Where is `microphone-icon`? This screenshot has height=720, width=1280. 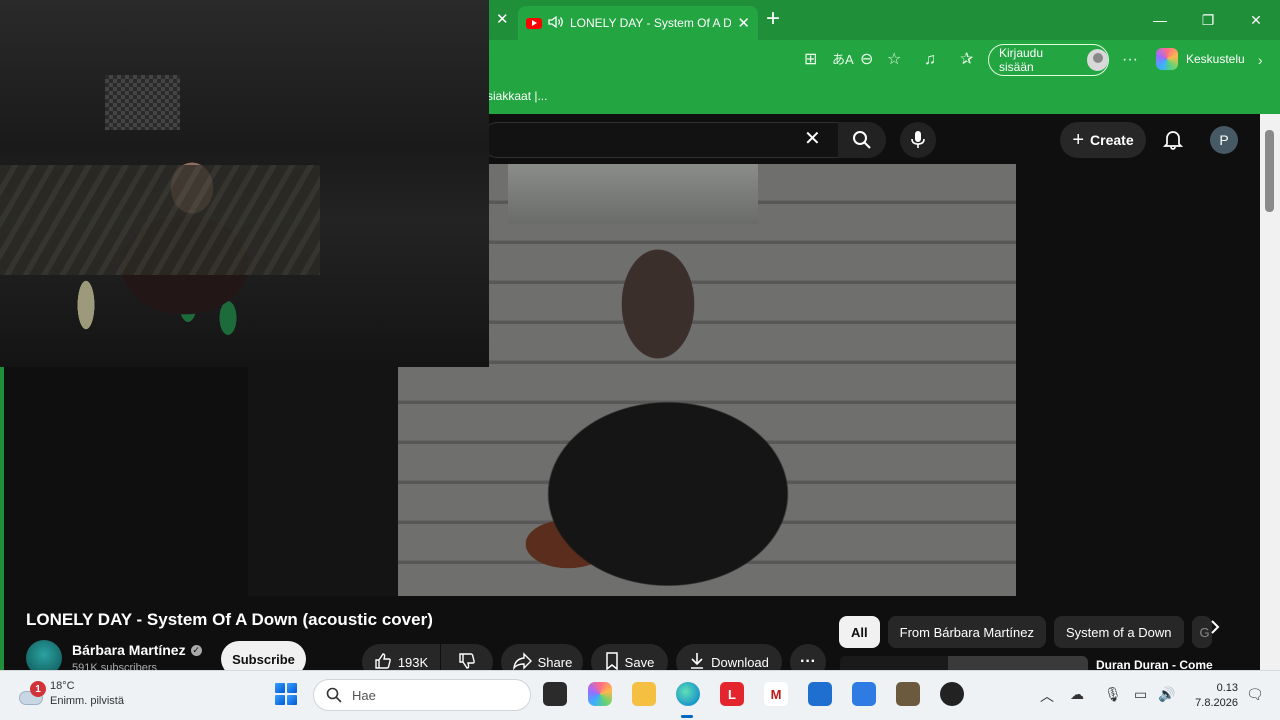 microphone-icon is located at coordinates (918, 139).